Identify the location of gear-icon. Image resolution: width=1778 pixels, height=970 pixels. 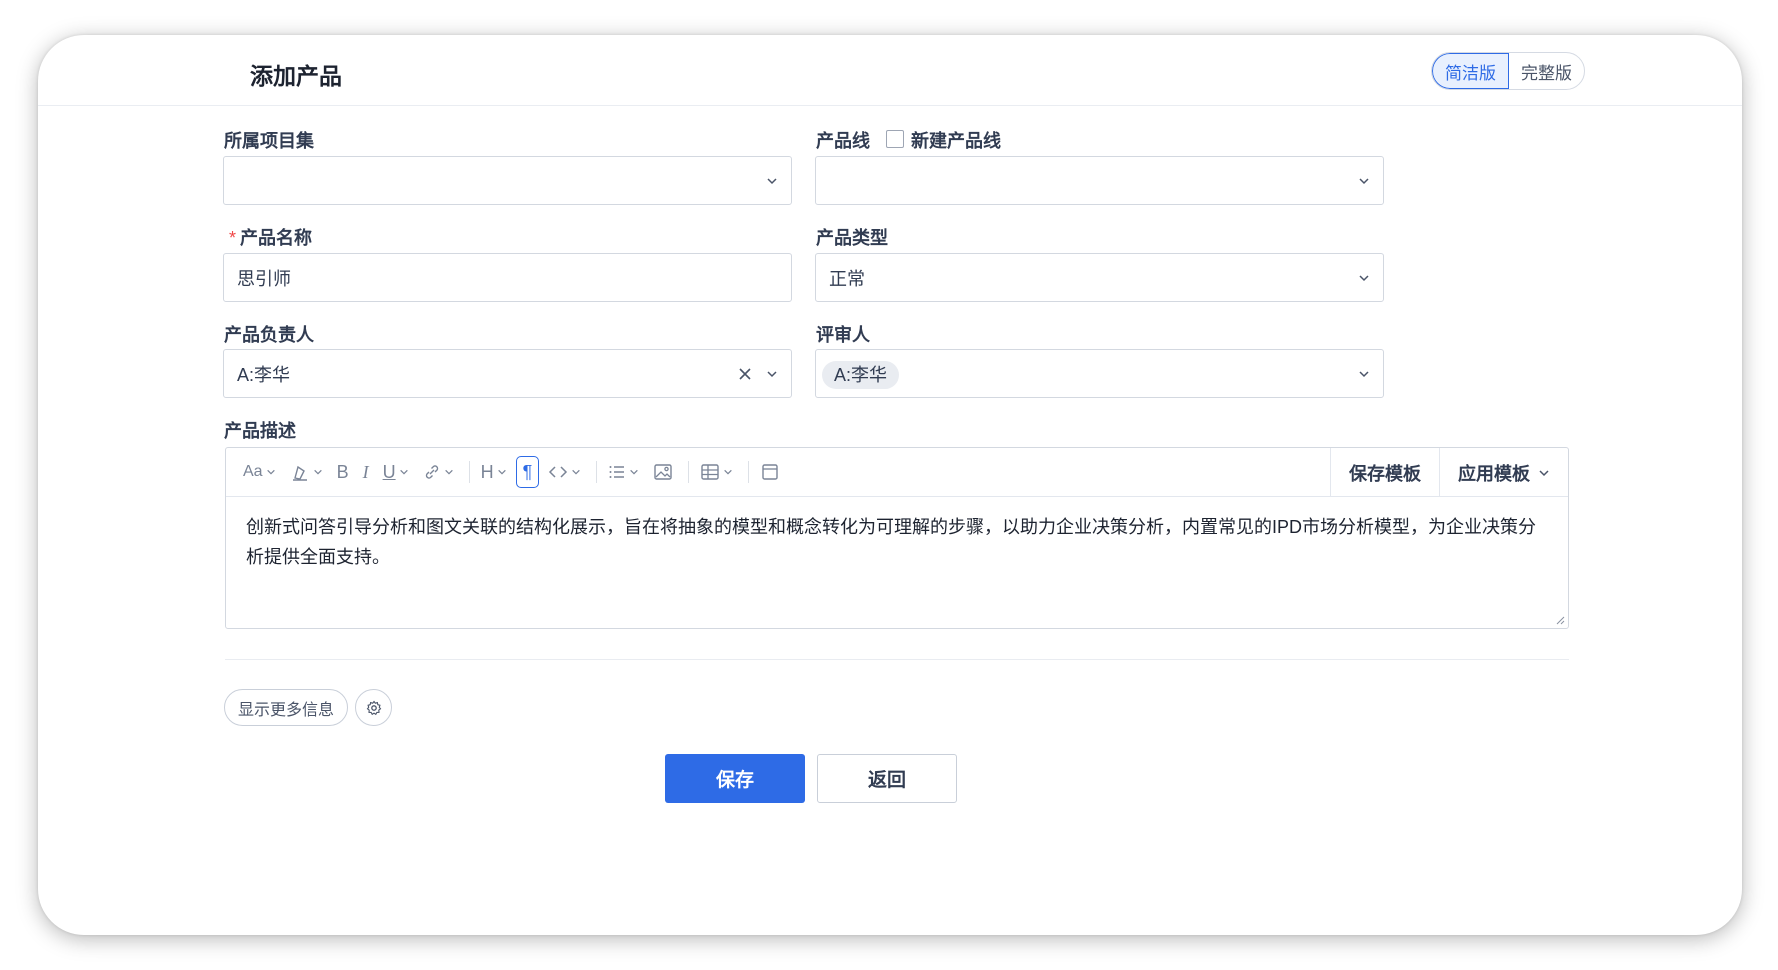
(373, 707).